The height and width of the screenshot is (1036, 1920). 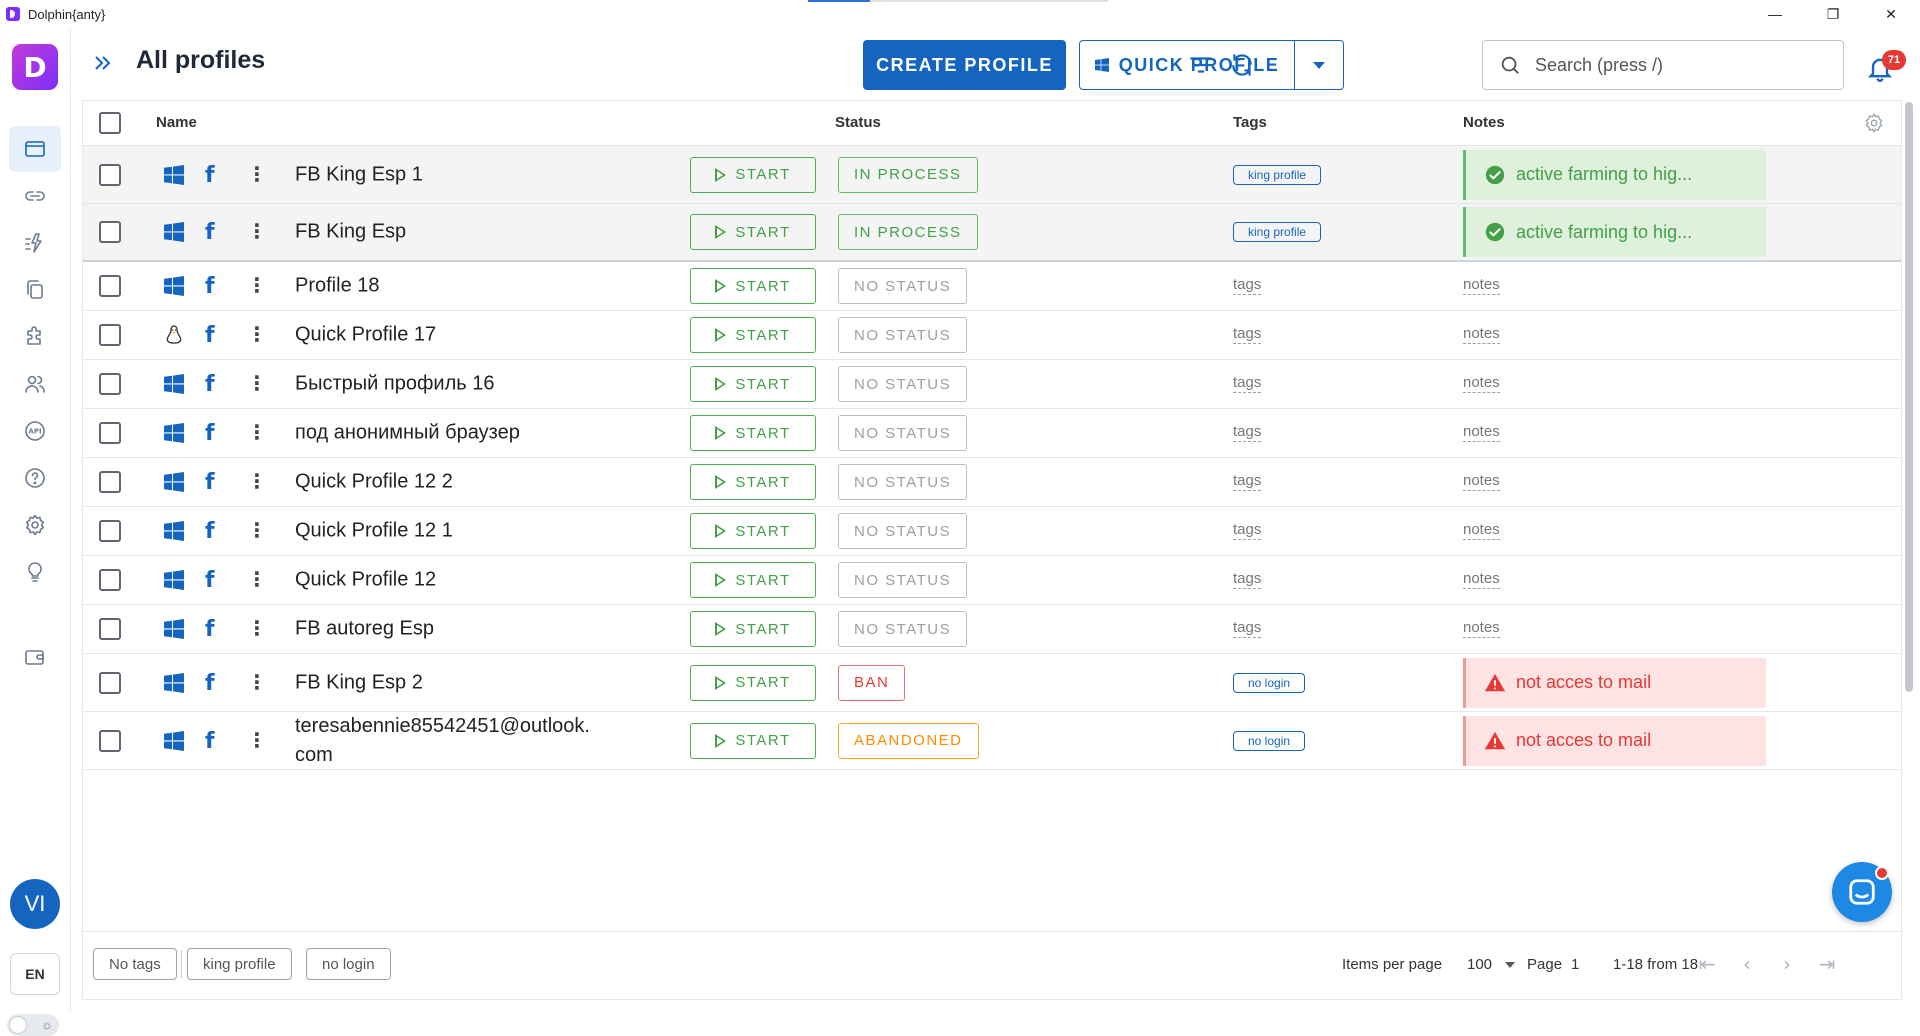 I want to click on profile-name: FB King Esp, so click(x=445, y=232).